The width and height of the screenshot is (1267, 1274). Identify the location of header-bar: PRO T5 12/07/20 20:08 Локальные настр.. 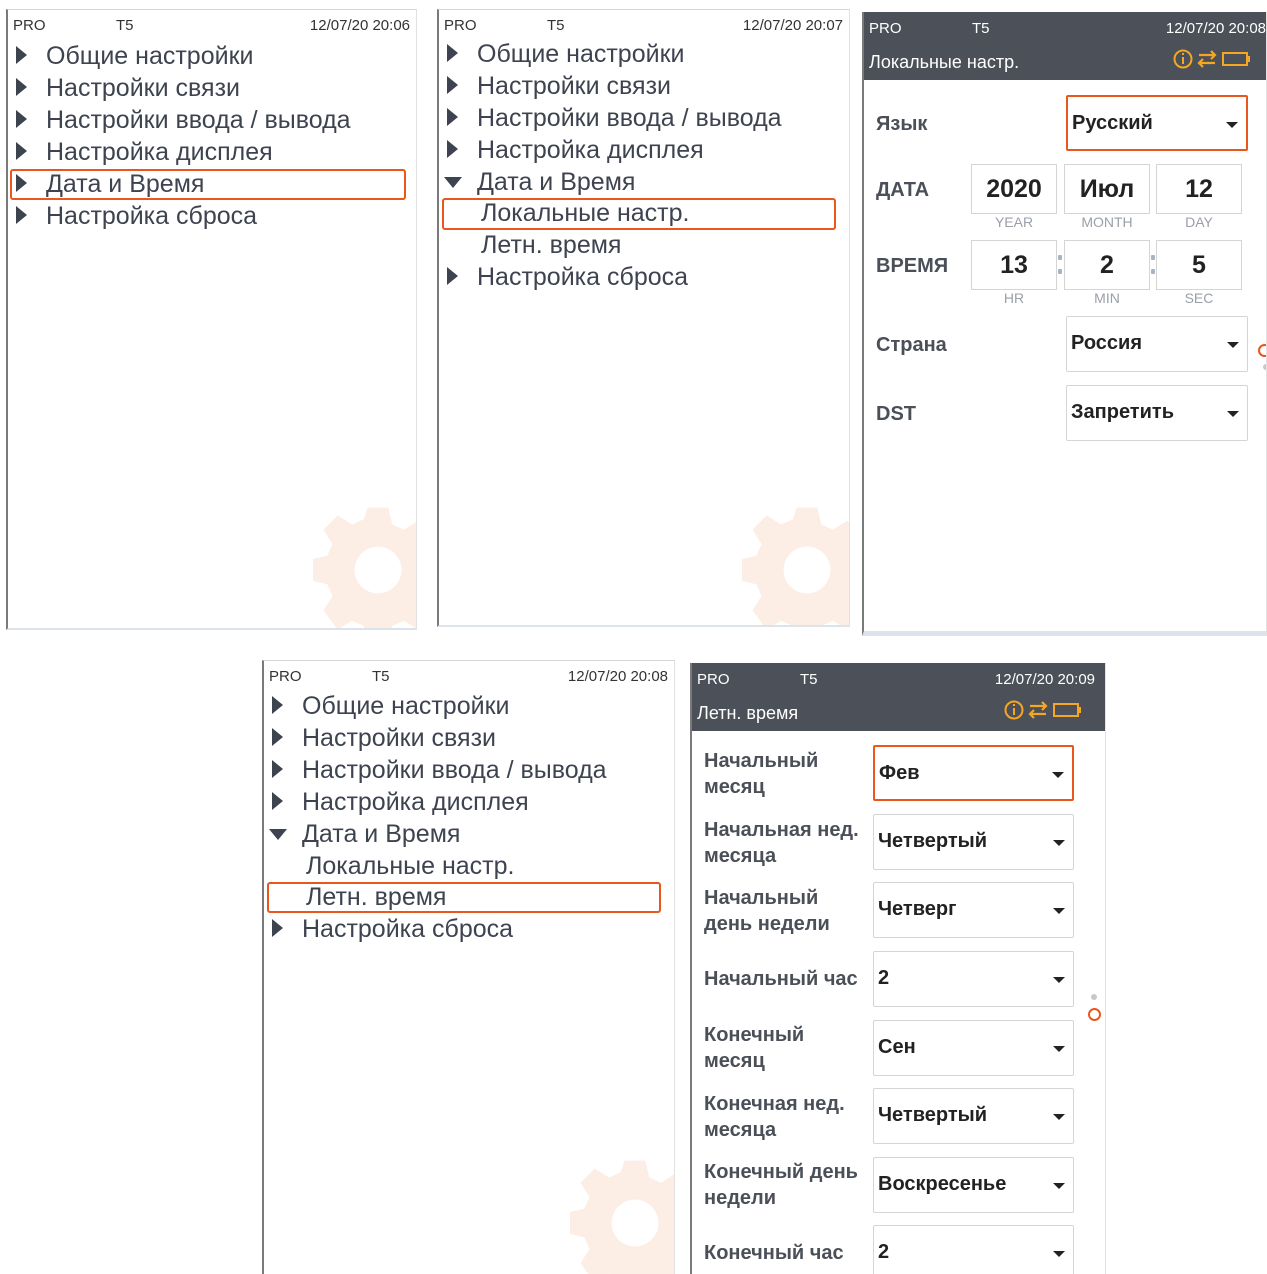
(1065, 46).